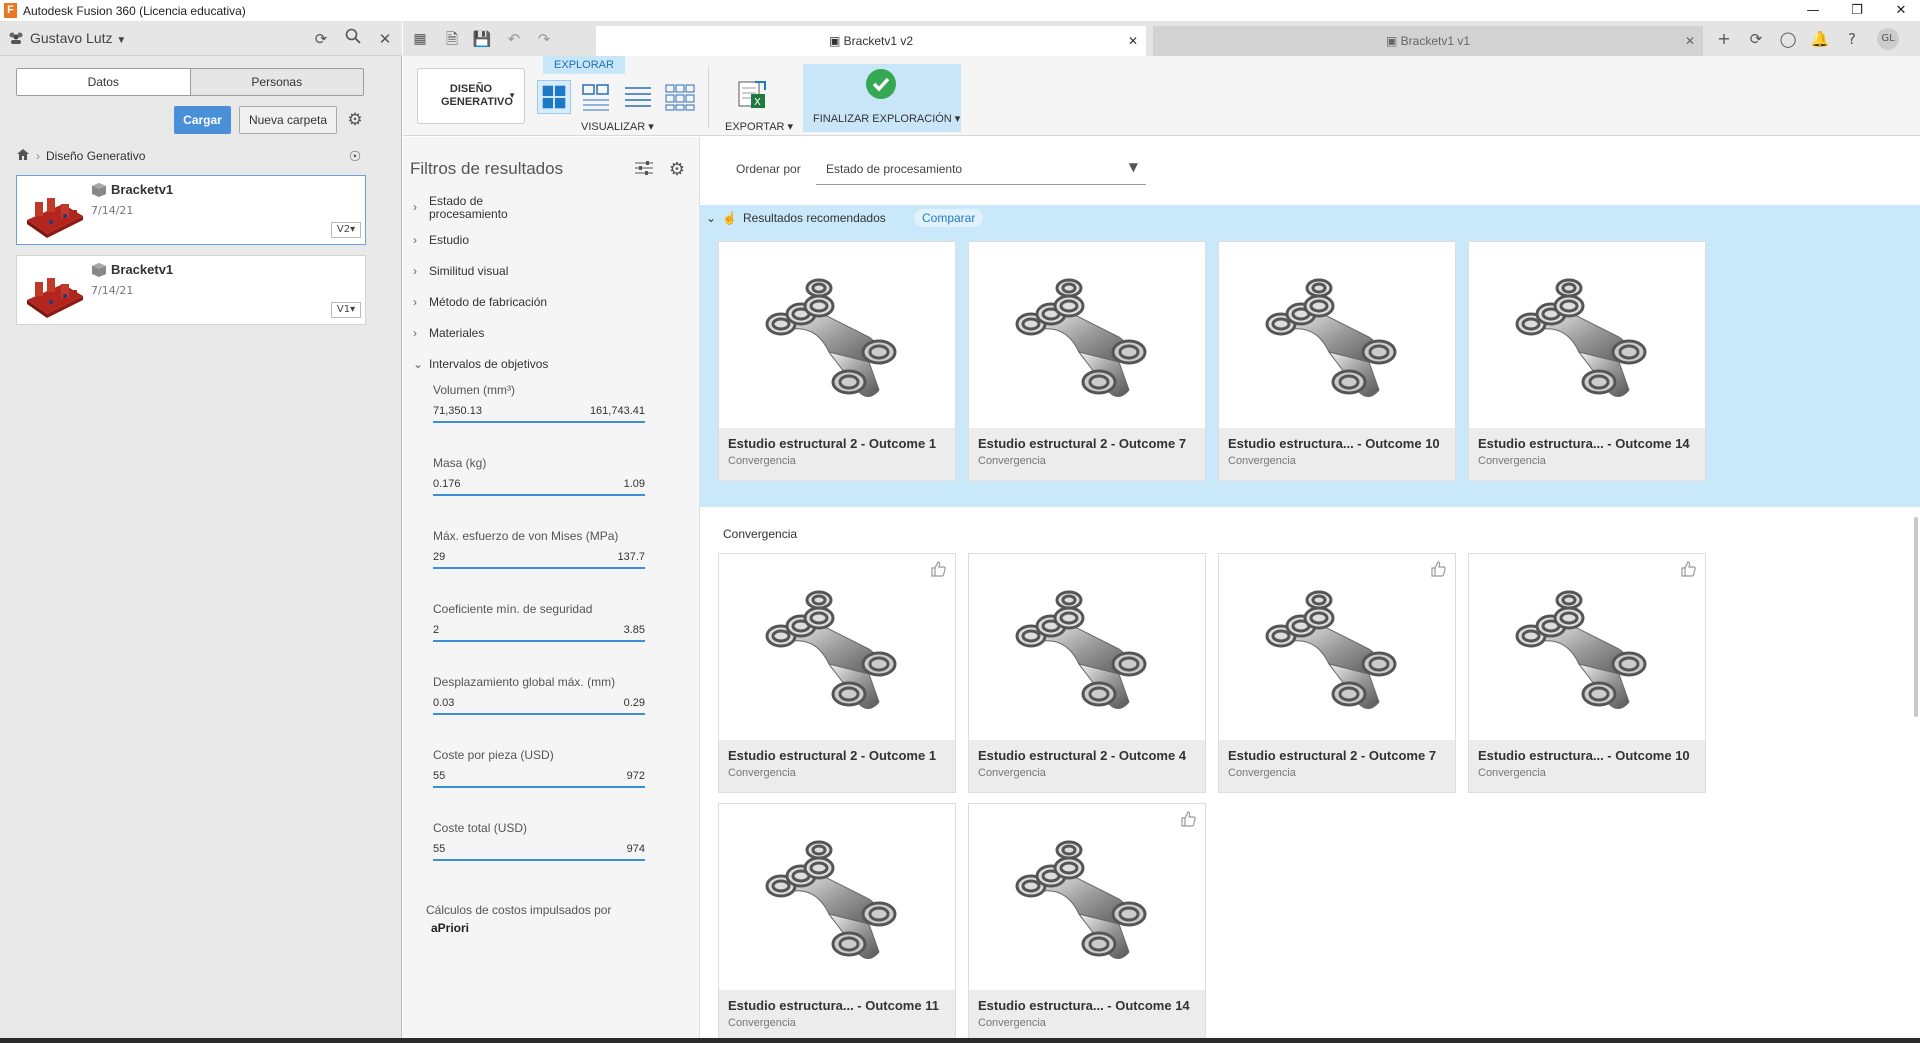 Image resolution: width=1920 pixels, height=1043 pixels. What do you see at coordinates (554, 97) in the screenshot?
I see `view-large-thumbnails-icon` at bounding box center [554, 97].